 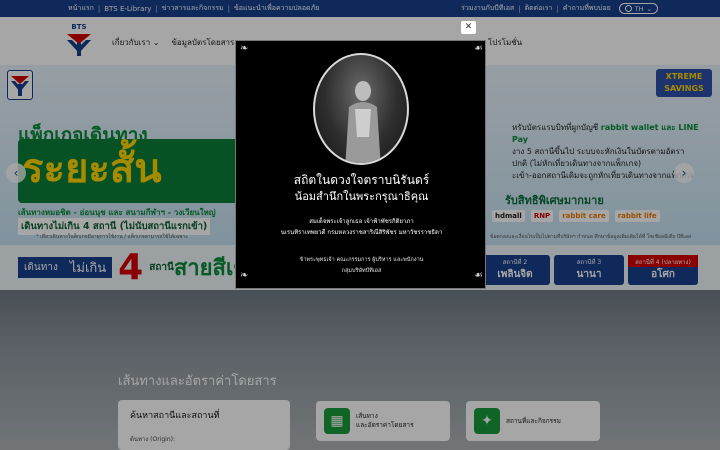 What do you see at coordinates (244, 48) in the screenshot?
I see `ornament-corner-icon: ❧` at bounding box center [244, 48].